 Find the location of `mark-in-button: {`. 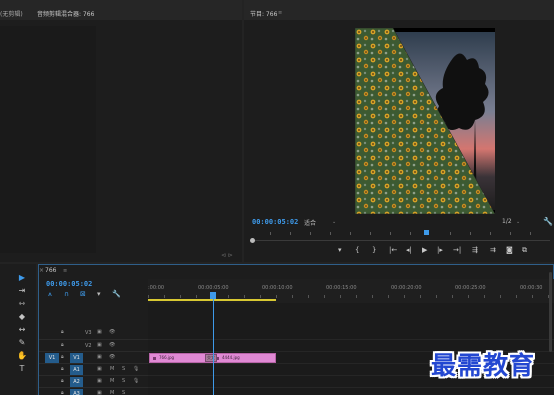

mark-in-button: { is located at coordinates (357, 250).